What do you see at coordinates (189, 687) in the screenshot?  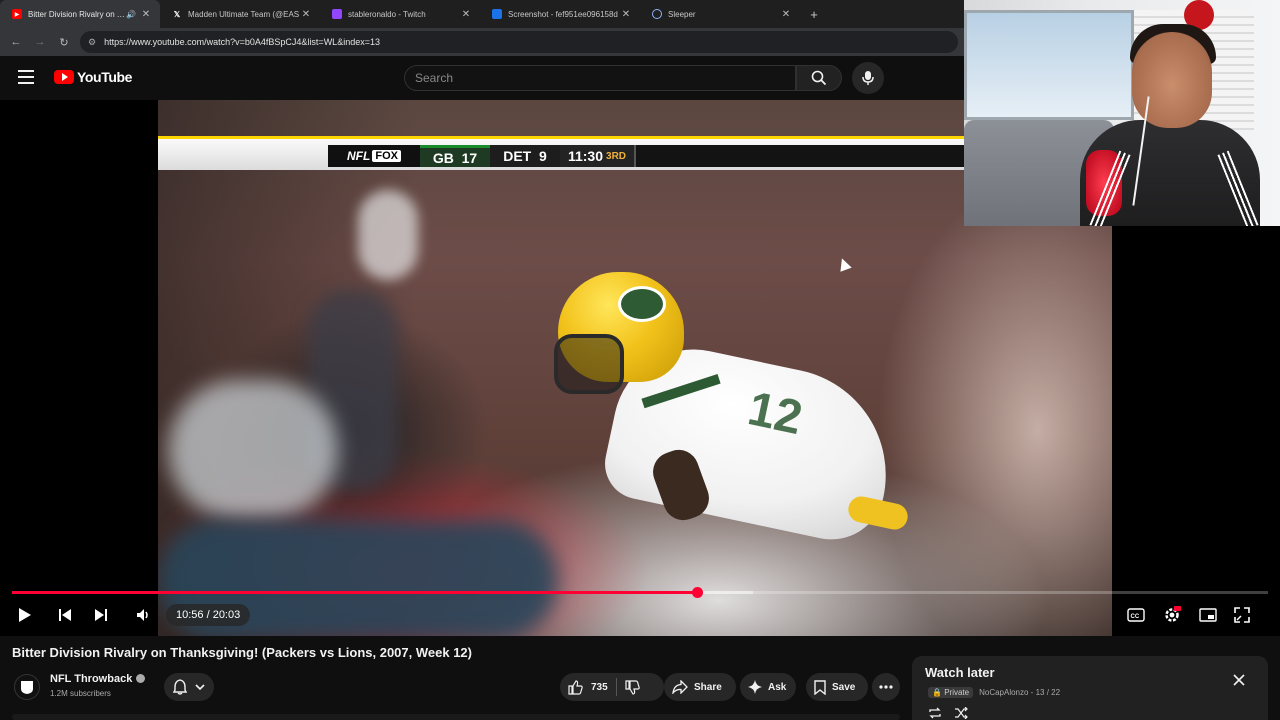 I see `notification-button` at bounding box center [189, 687].